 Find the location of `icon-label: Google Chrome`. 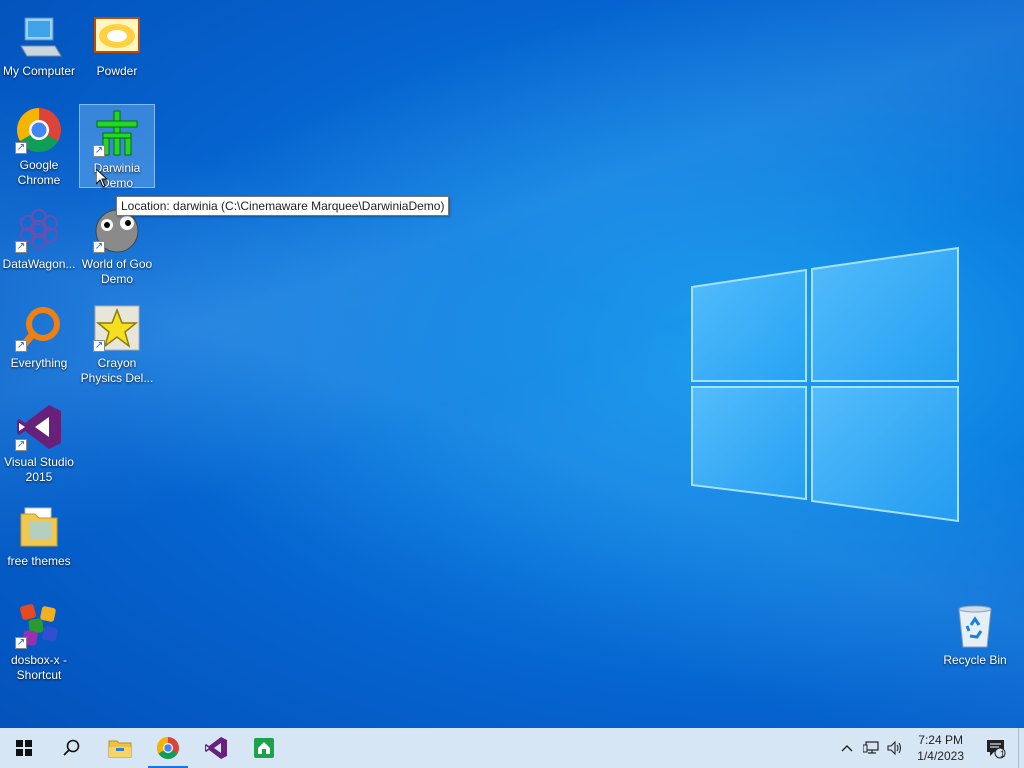

icon-label: Google Chrome is located at coordinates (39, 172).